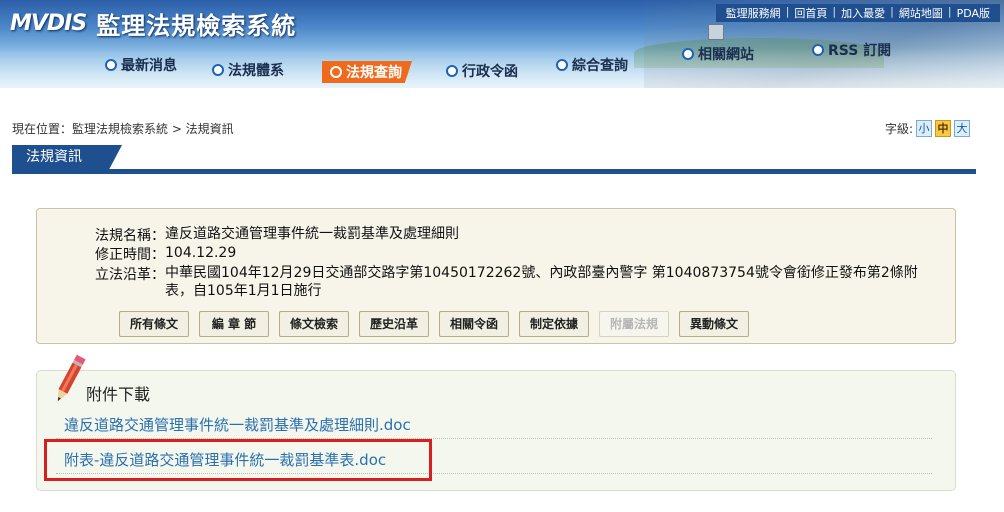 The width and height of the screenshot is (1004, 512). What do you see at coordinates (726, 55) in the screenshot?
I see `nav-related-sites-label: 相關網站` at bounding box center [726, 55].